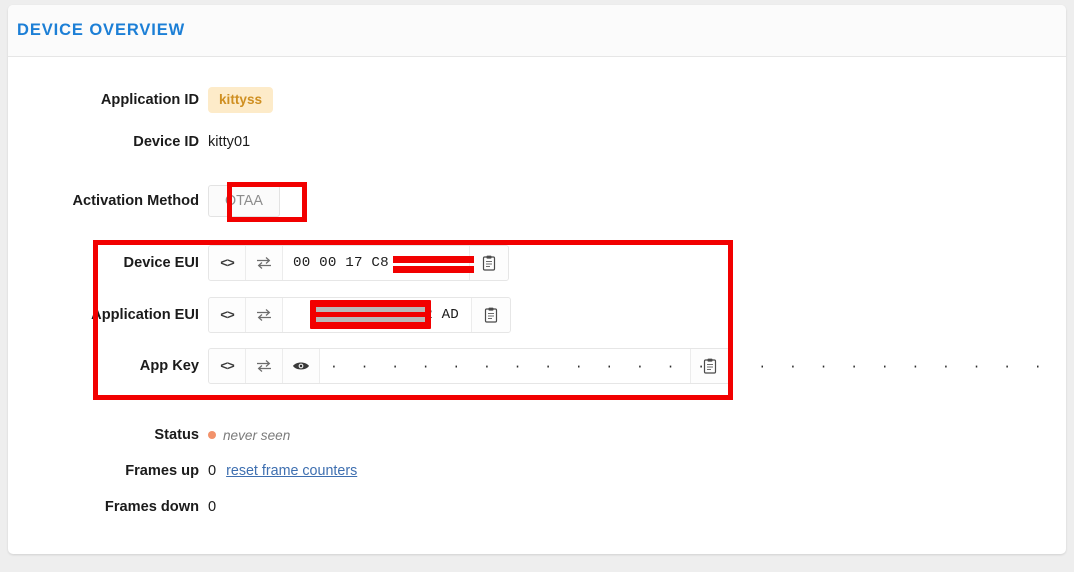 The image size is (1074, 572). Describe the element at coordinates (370, 314) in the screenshot. I see `application-eui-redaction-block` at that location.